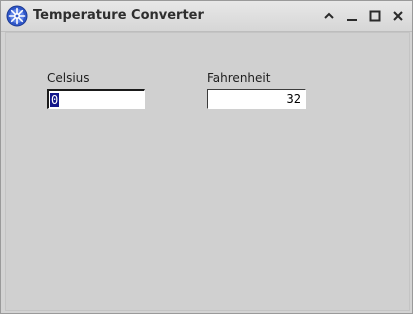 The width and height of the screenshot is (413, 314). I want to click on app-gear-icon, so click(17, 16).